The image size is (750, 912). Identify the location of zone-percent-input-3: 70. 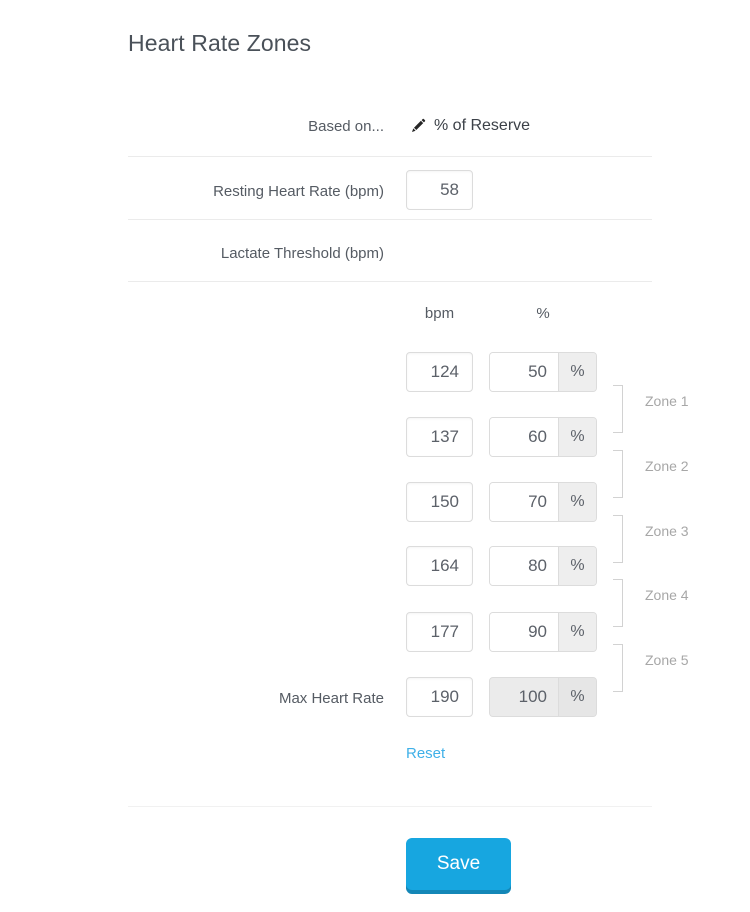
(524, 502).